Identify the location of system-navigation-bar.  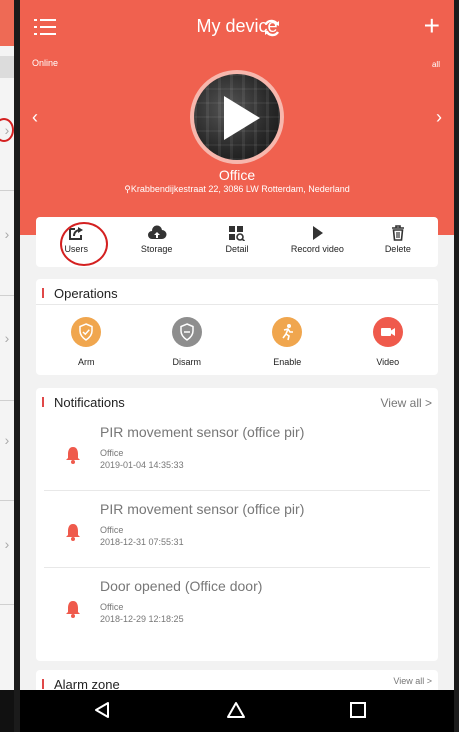
(237, 711).